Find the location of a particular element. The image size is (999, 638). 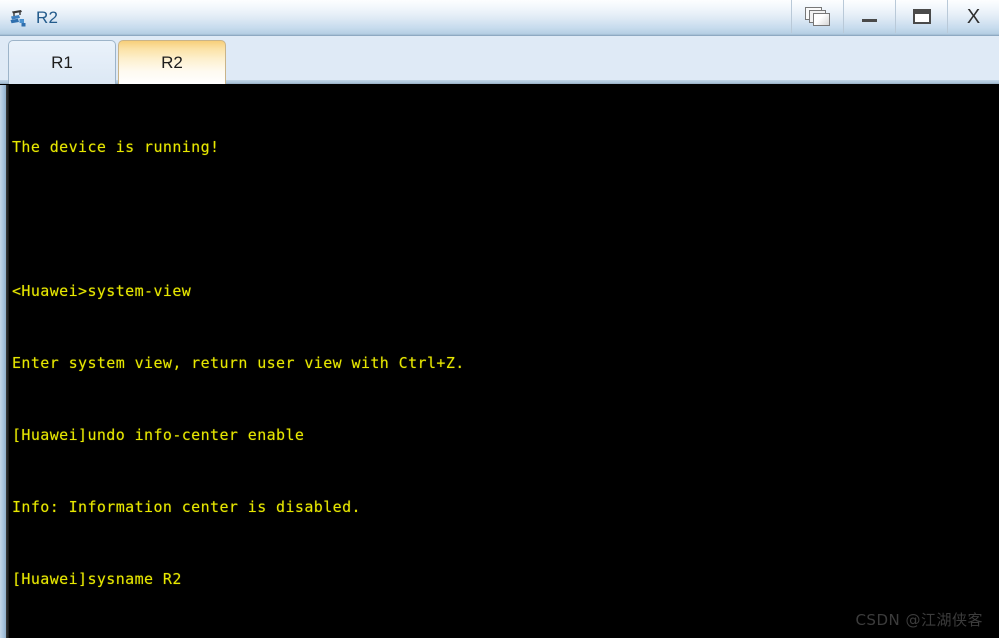

cascade-windows-button is located at coordinates (817, 16).